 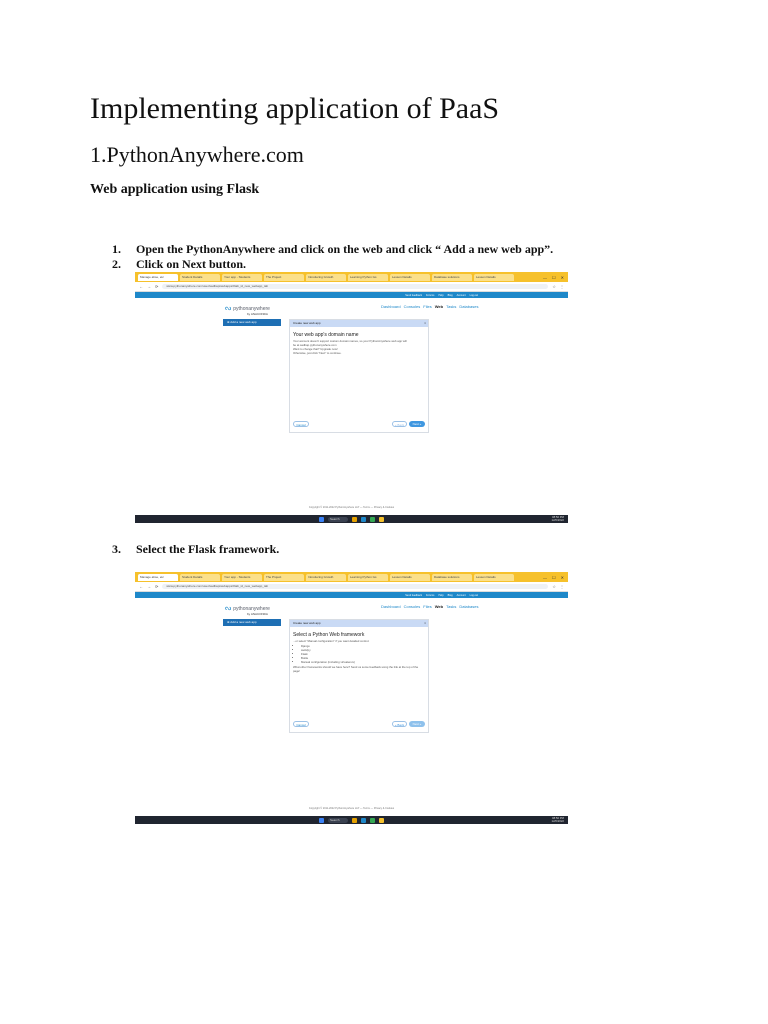 What do you see at coordinates (197, 154) in the screenshot?
I see `document-subtitle: 1.PythonAnywhere.com` at bounding box center [197, 154].